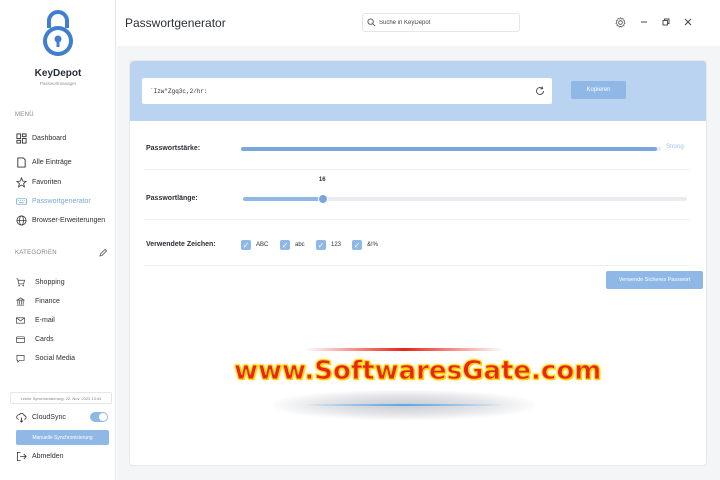 This screenshot has height=480, width=720. I want to click on charset-digits-checkbox: ✓ 123, so click(328, 245).